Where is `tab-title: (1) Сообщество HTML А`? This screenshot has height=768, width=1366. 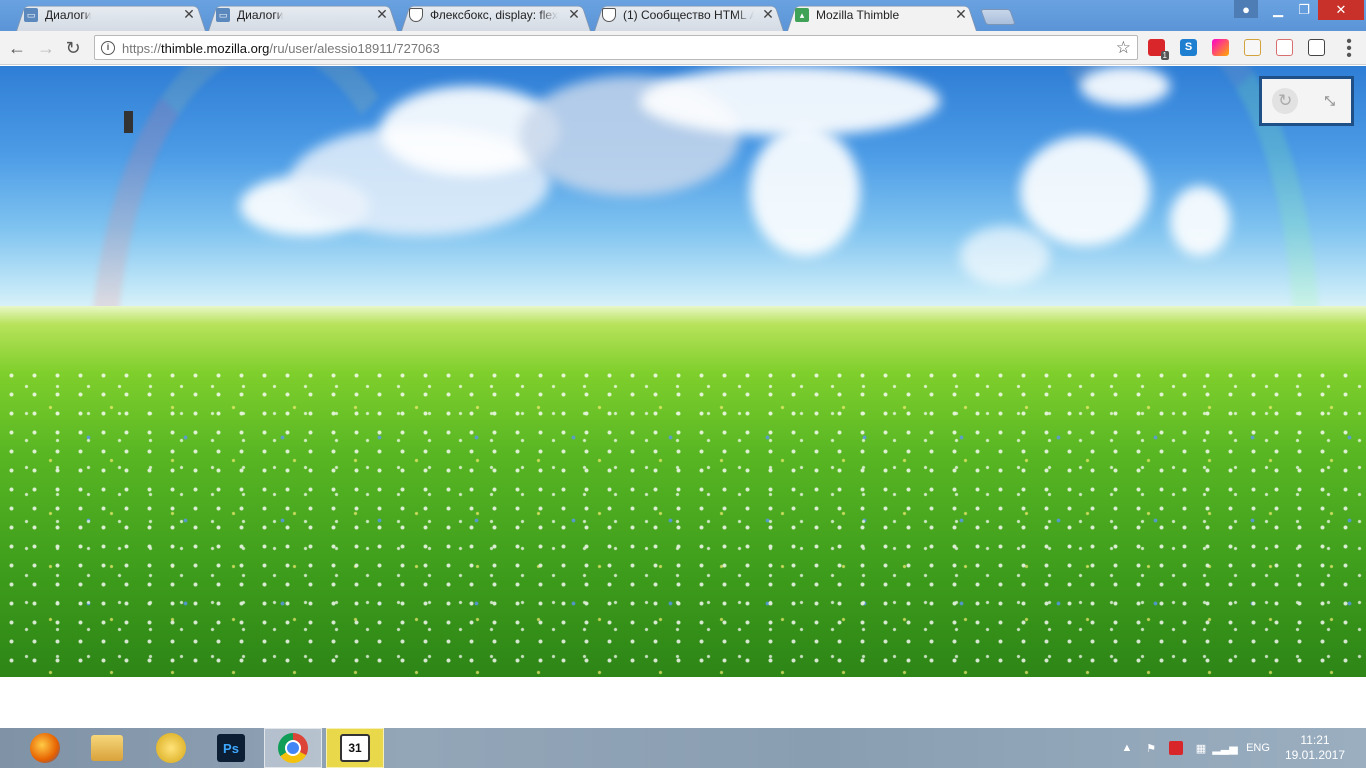
tab-title: (1) Сообщество HTML А is located at coordinates (688, 15).